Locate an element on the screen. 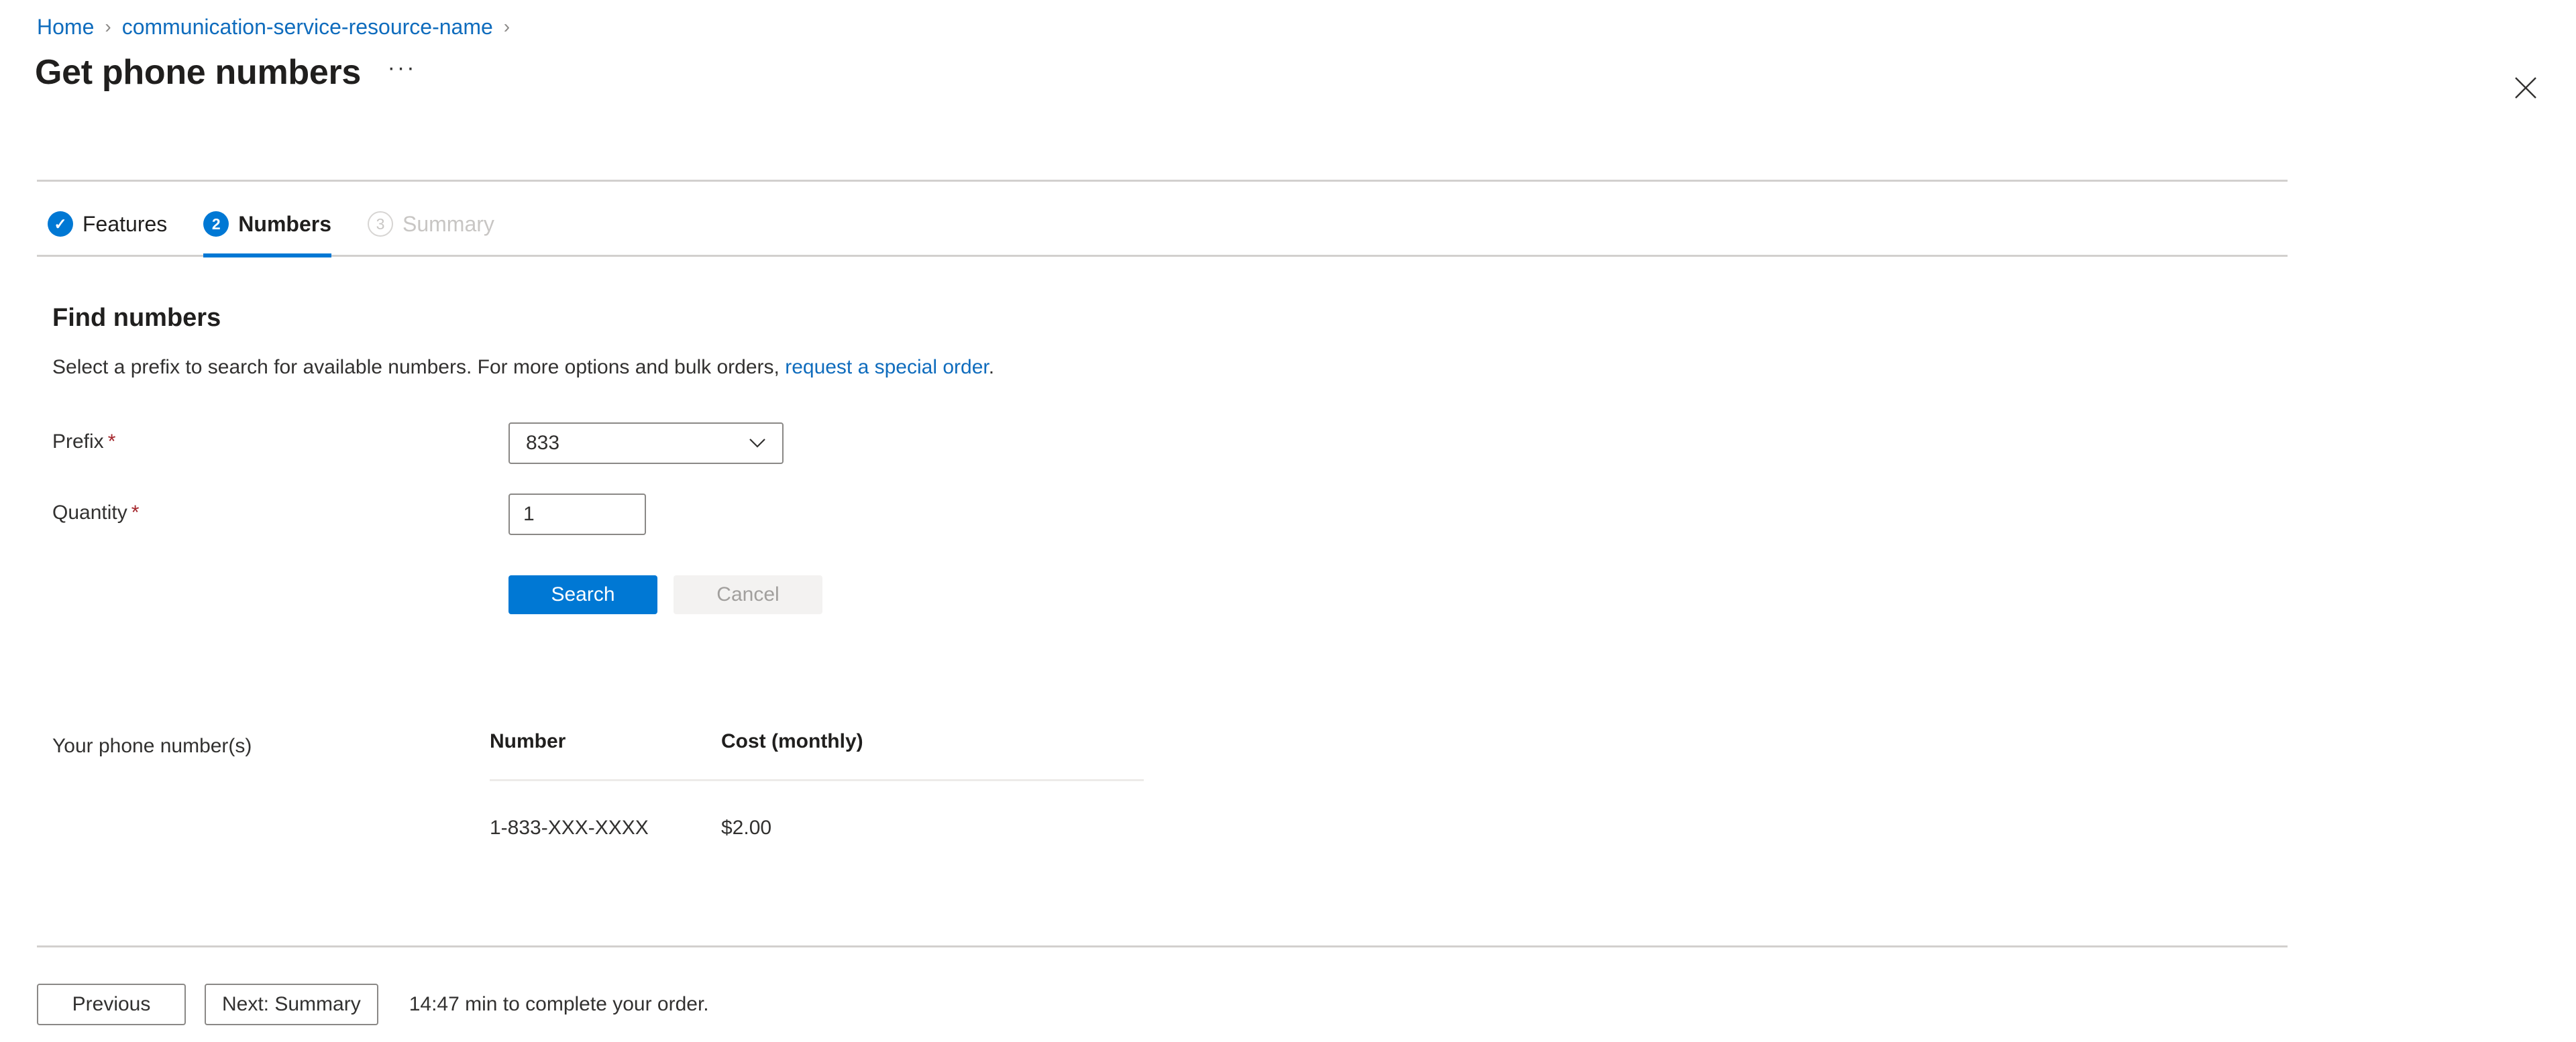  step-complete-check-icon: ✓ is located at coordinates (60, 224).